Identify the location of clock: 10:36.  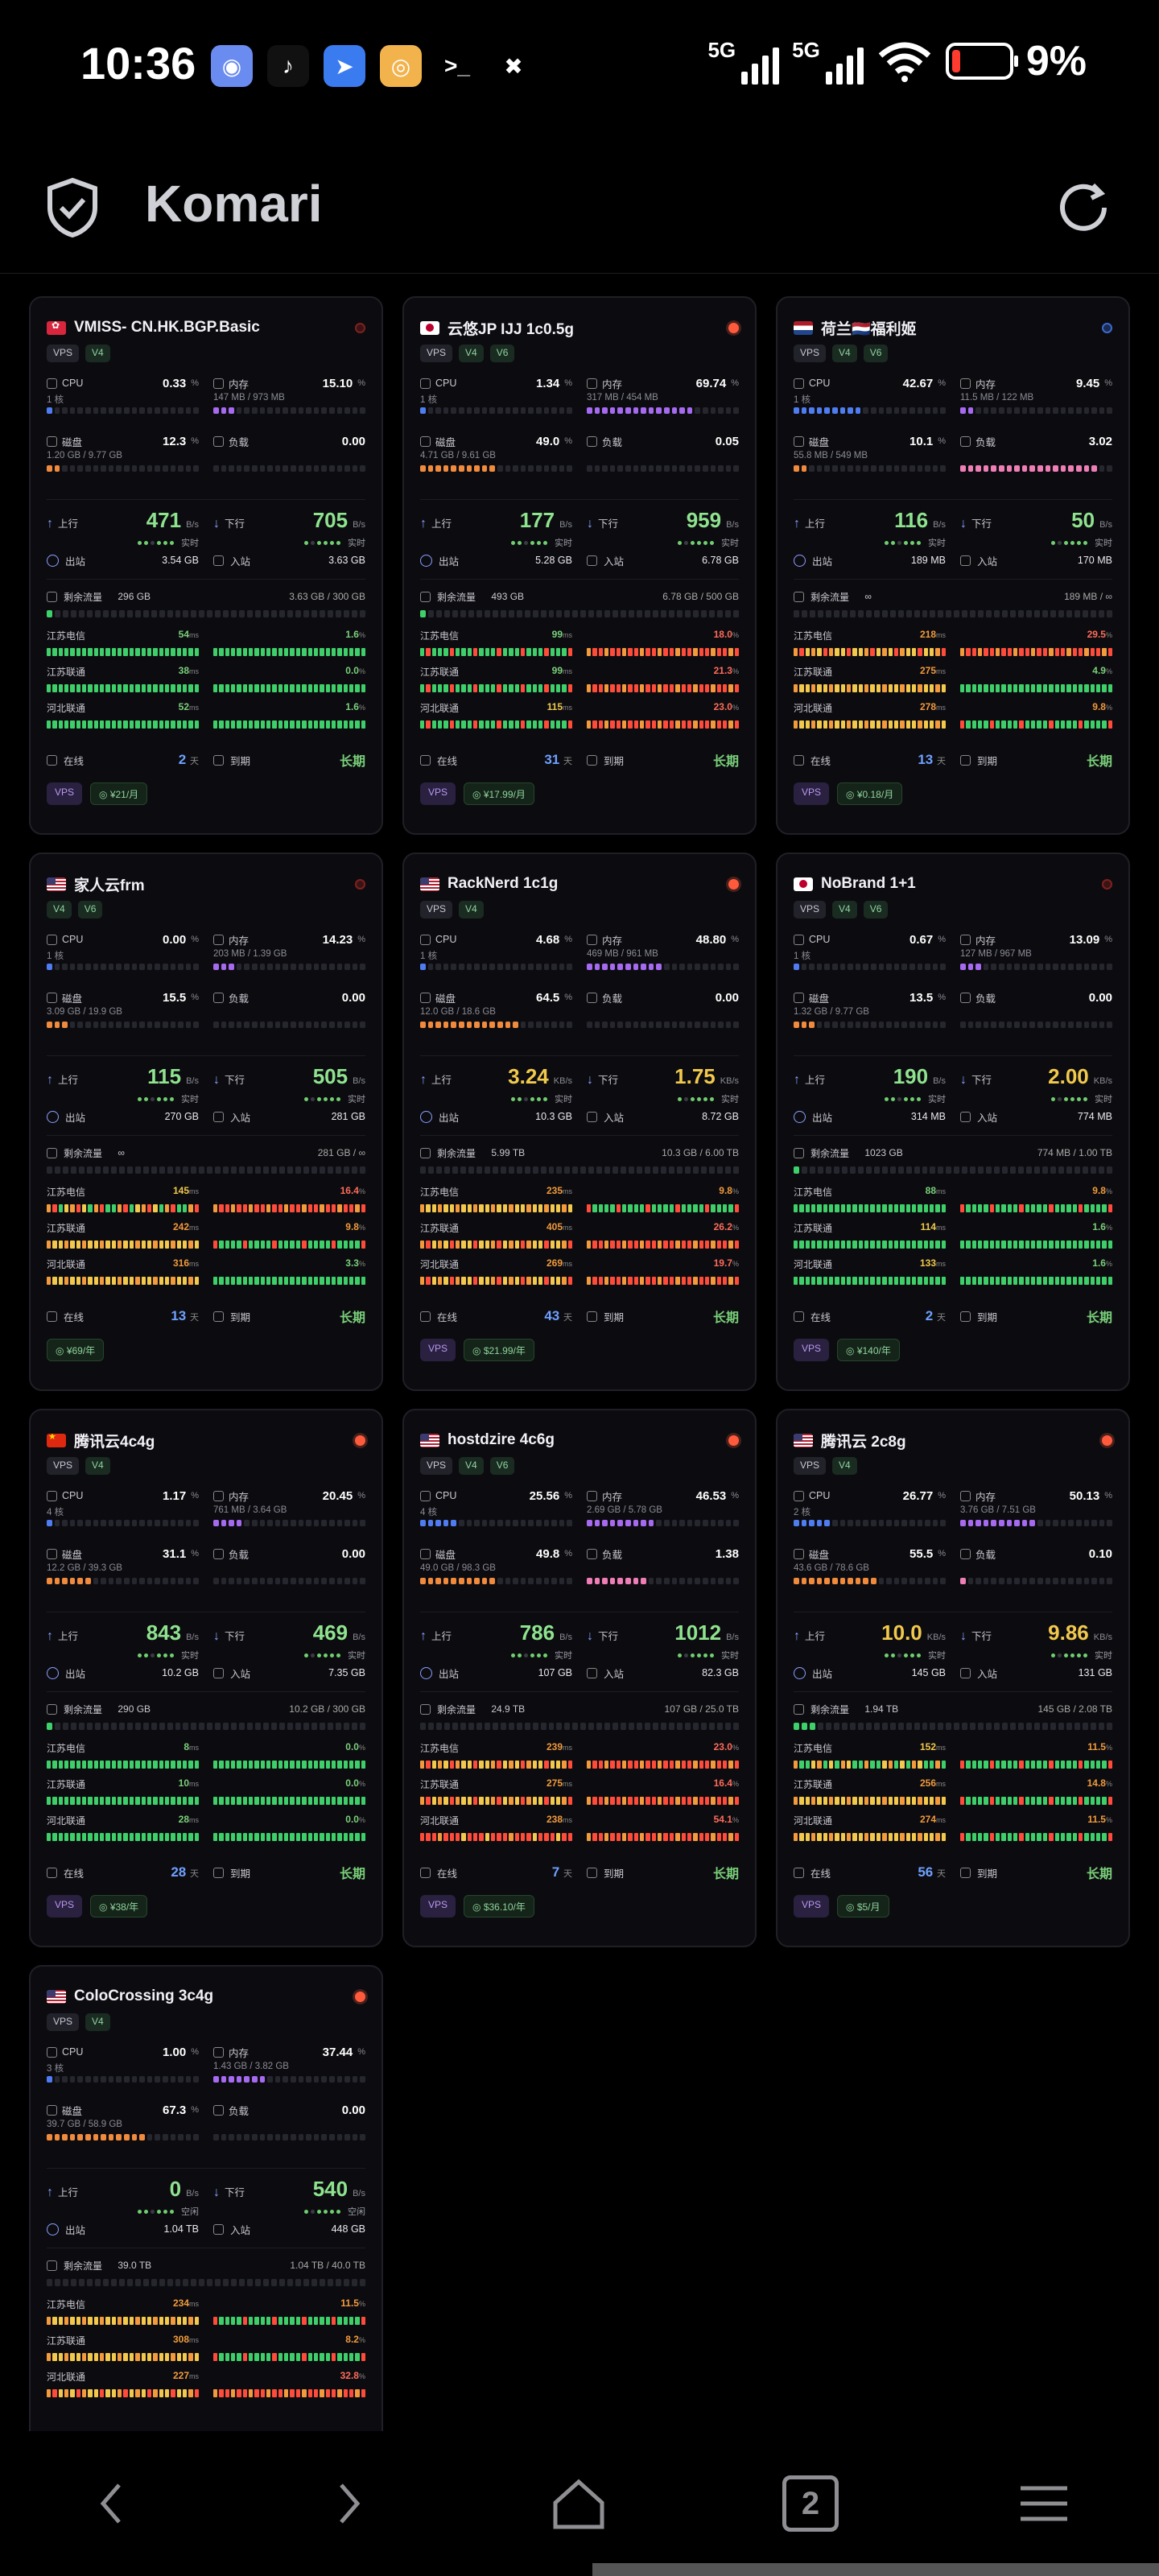
(138, 63).